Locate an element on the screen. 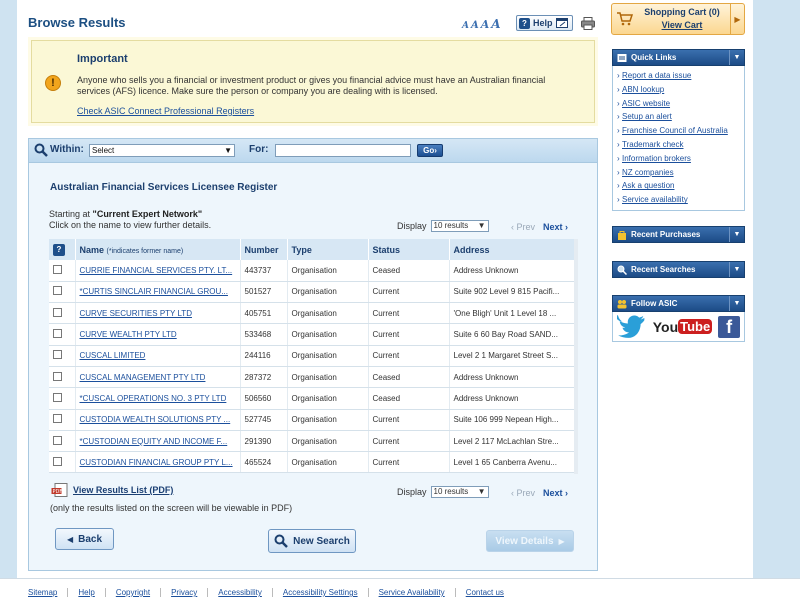 This screenshot has height=599, width=800. footer-link: Accessibility Settings is located at coordinates (319, 592).